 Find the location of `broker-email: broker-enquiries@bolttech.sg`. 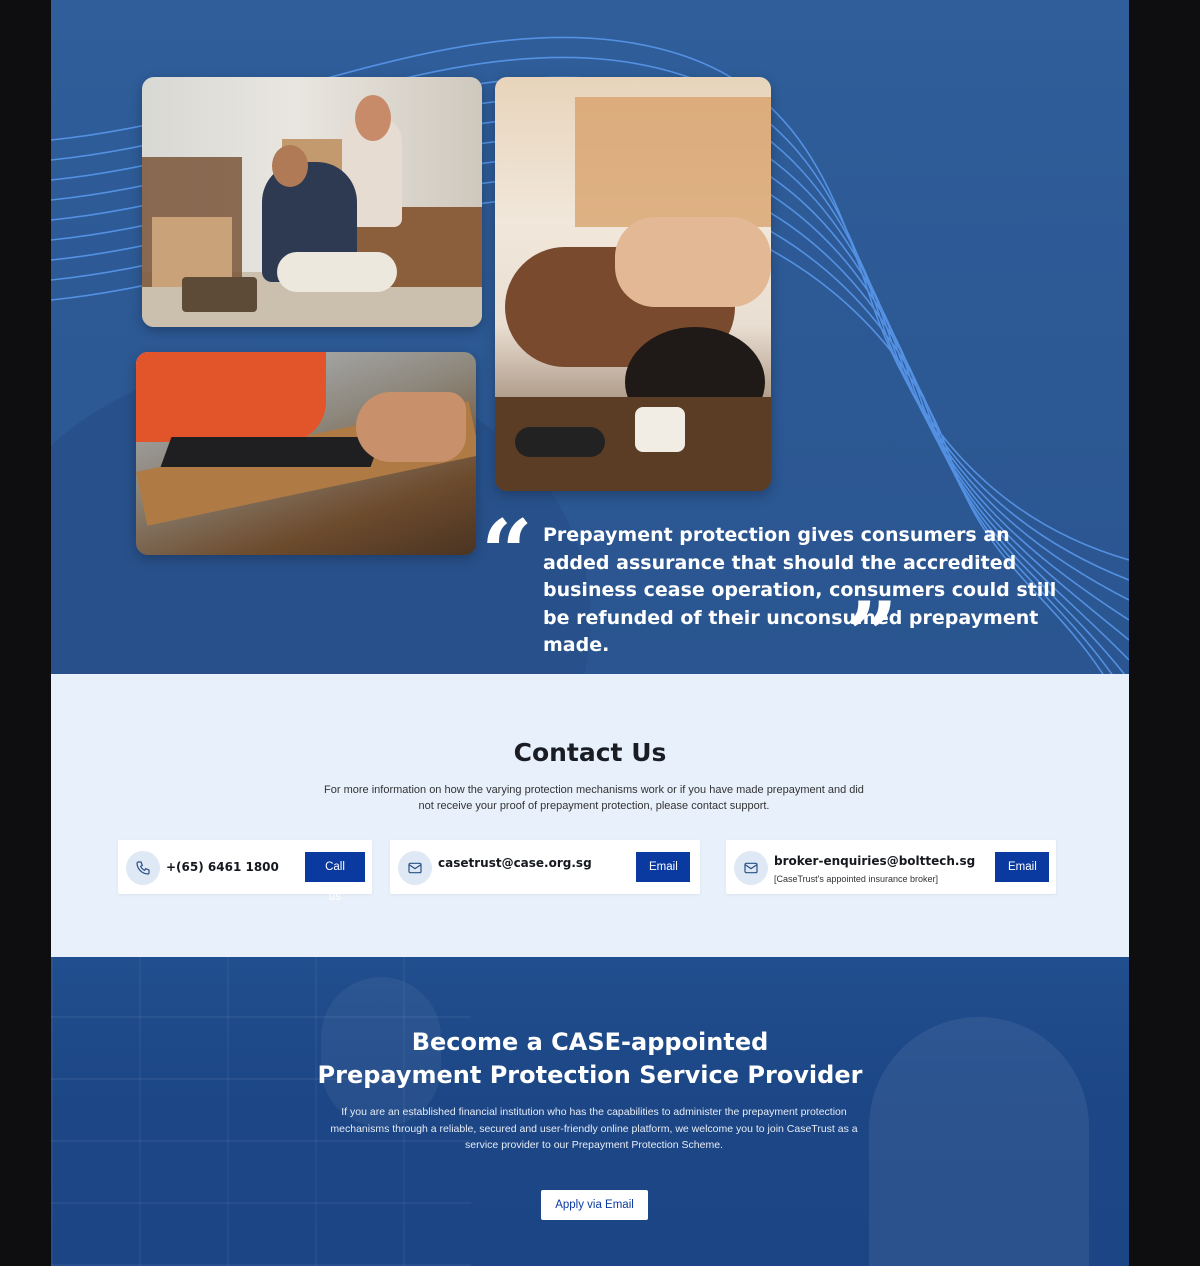

broker-email: broker-enquiries@bolttech.sg is located at coordinates (875, 861).